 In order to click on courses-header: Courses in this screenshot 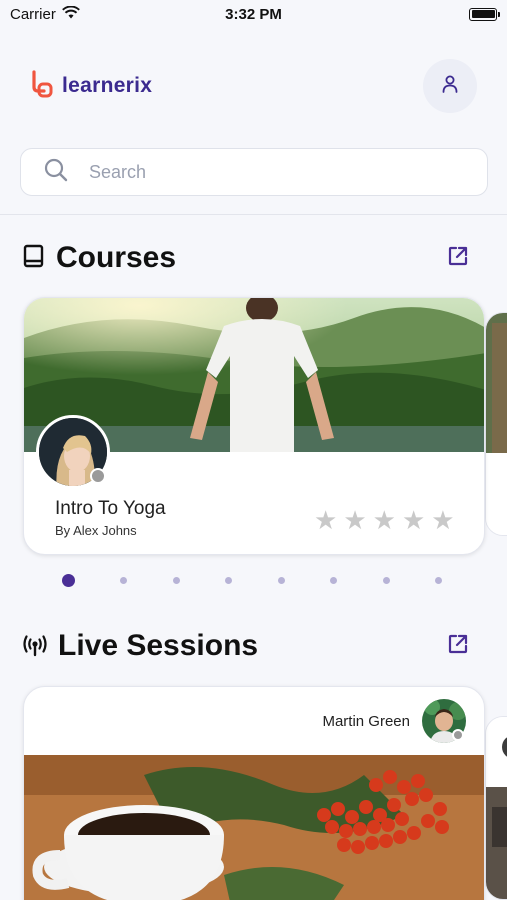, I will do `click(245, 258)`.